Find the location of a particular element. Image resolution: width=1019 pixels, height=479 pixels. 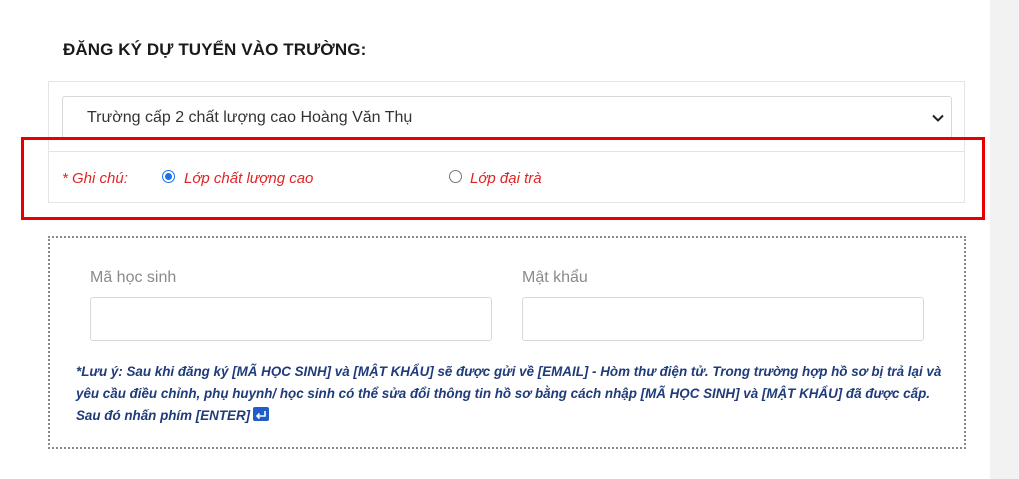

password-label: Mật khẩu is located at coordinates (555, 277).